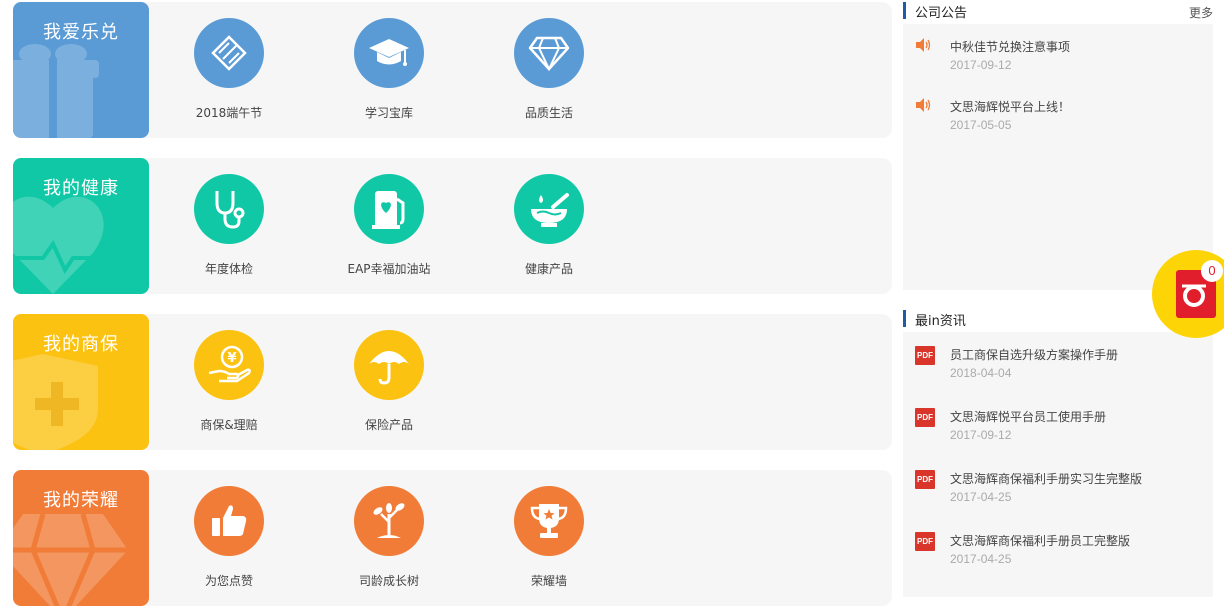  I want to click on item-dragon-boat-festival: 2018端午节, so click(229, 69).